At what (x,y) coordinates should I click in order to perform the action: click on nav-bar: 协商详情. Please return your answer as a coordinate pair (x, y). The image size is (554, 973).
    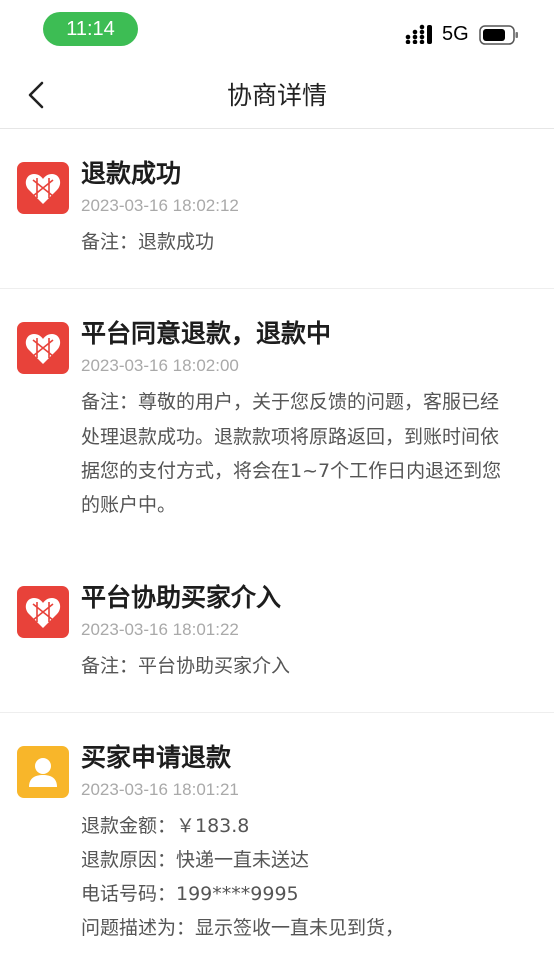
    Looking at the image, I should click on (277, 95).